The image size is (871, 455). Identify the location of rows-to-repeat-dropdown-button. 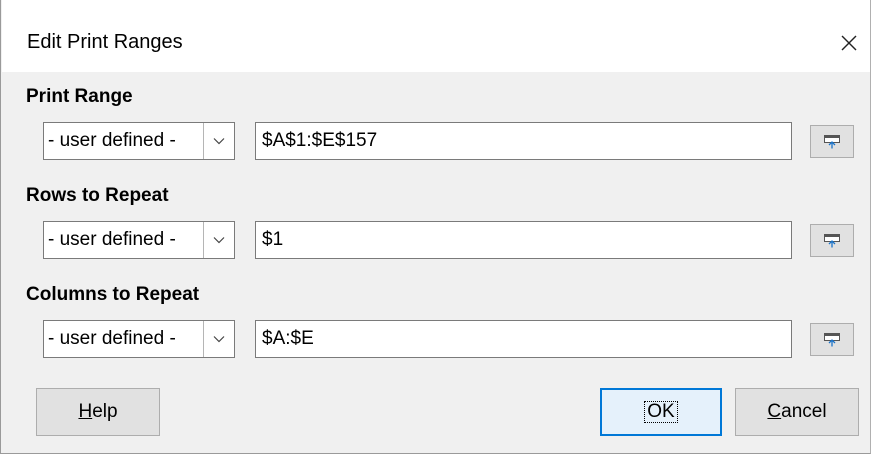
(218, 240).